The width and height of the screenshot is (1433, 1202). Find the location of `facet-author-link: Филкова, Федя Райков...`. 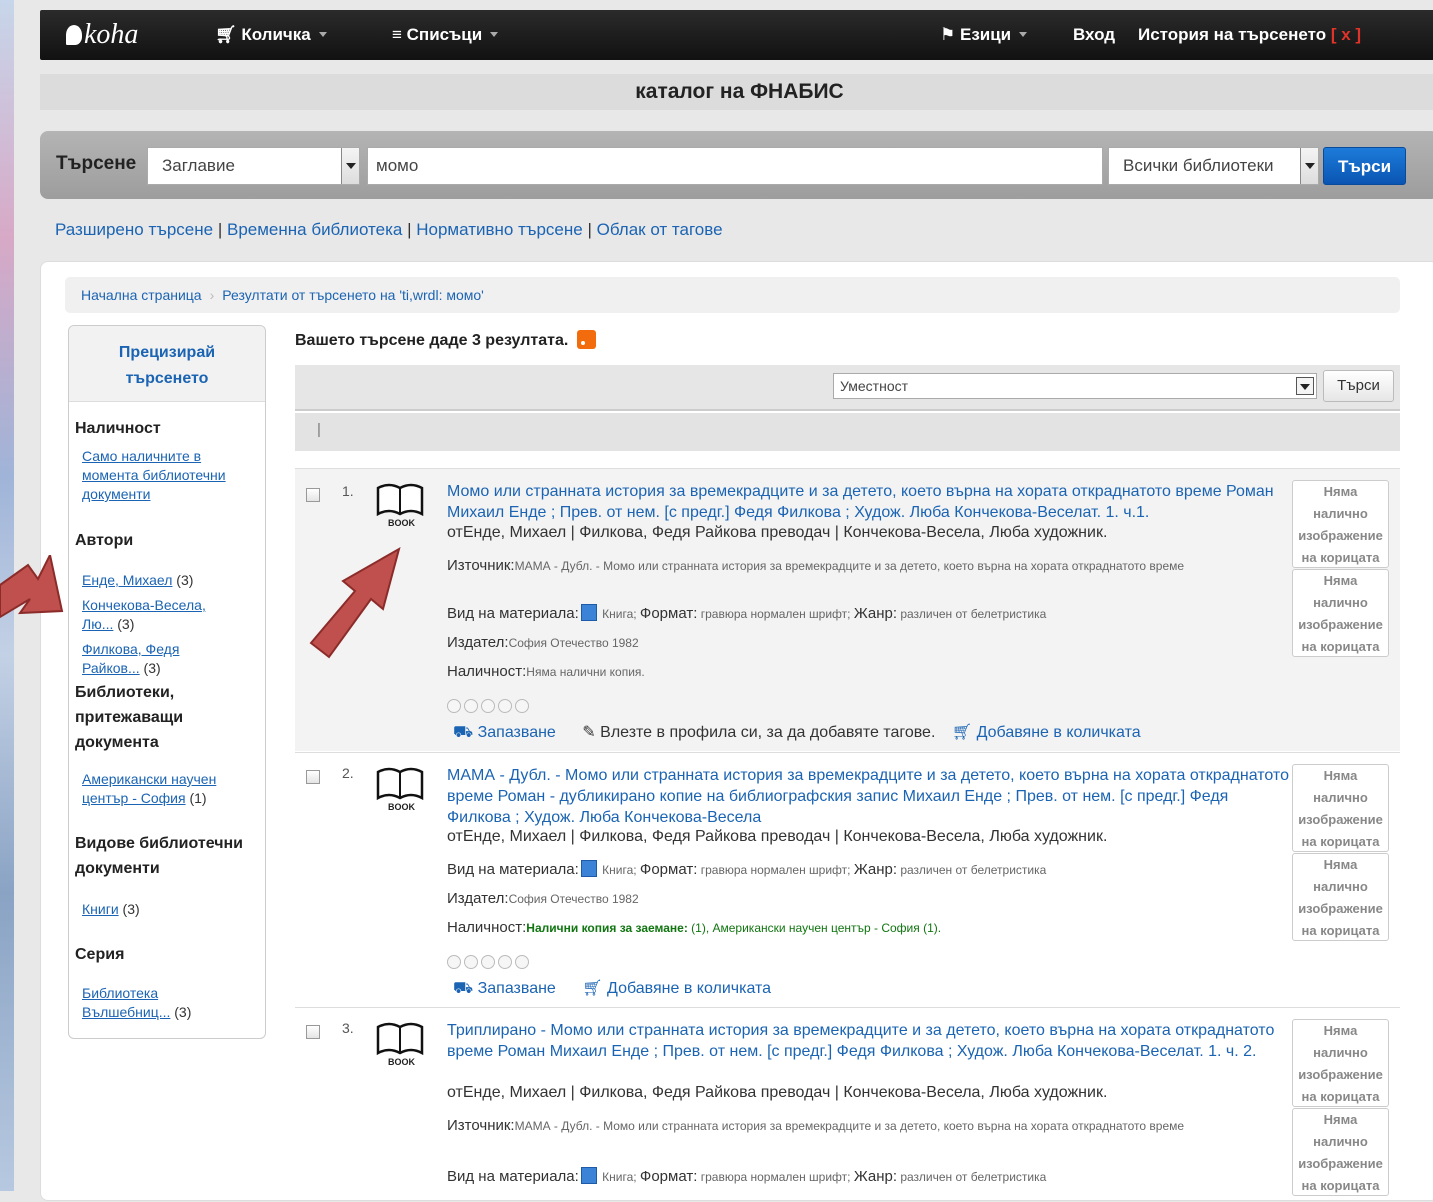

facet-author-link: Филкова, Федя Райков... is located at coordinates (130, 658).